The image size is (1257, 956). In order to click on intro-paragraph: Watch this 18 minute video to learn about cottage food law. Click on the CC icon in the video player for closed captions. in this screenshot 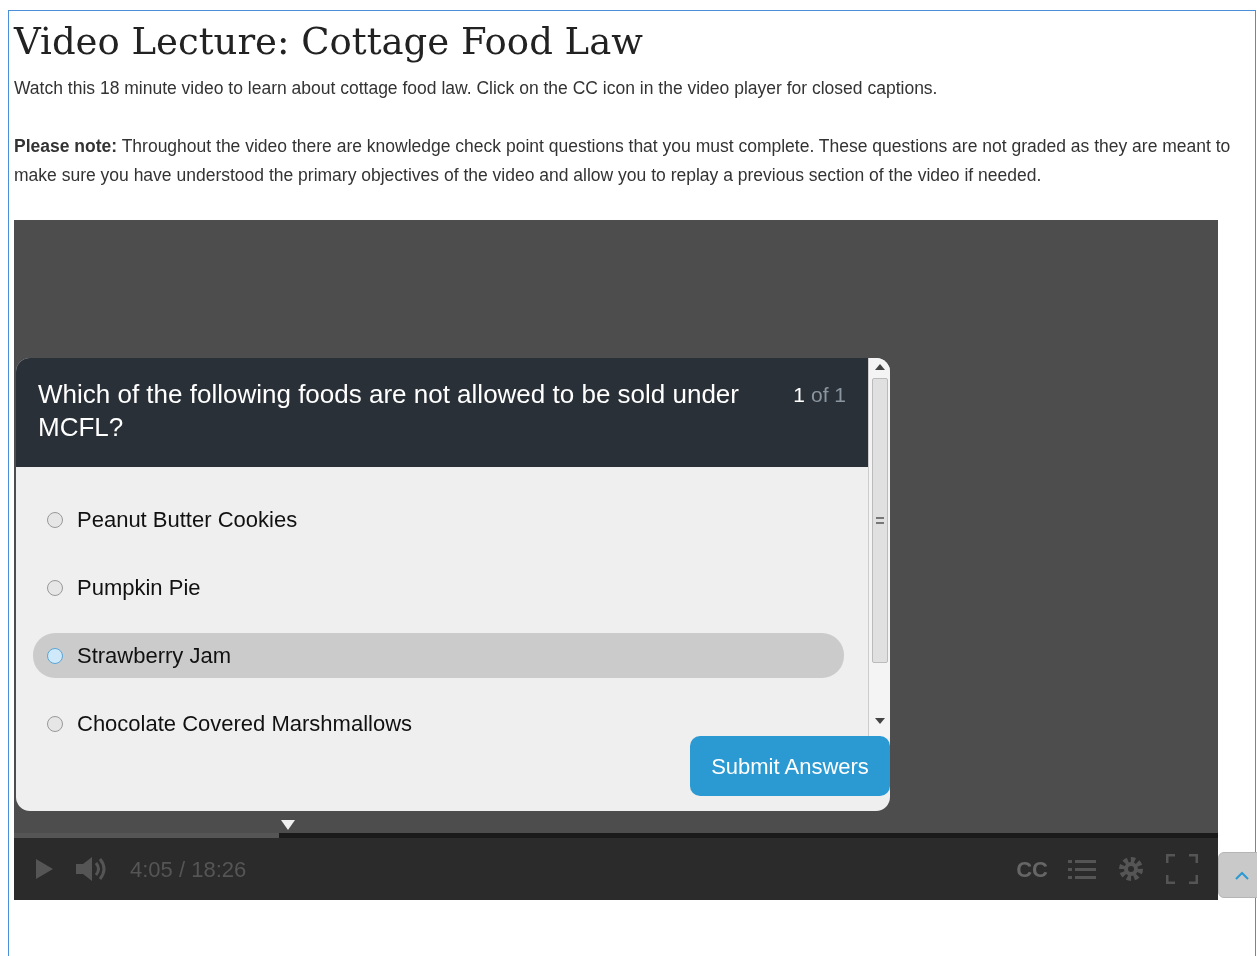, I will do `click(476, 88)`.